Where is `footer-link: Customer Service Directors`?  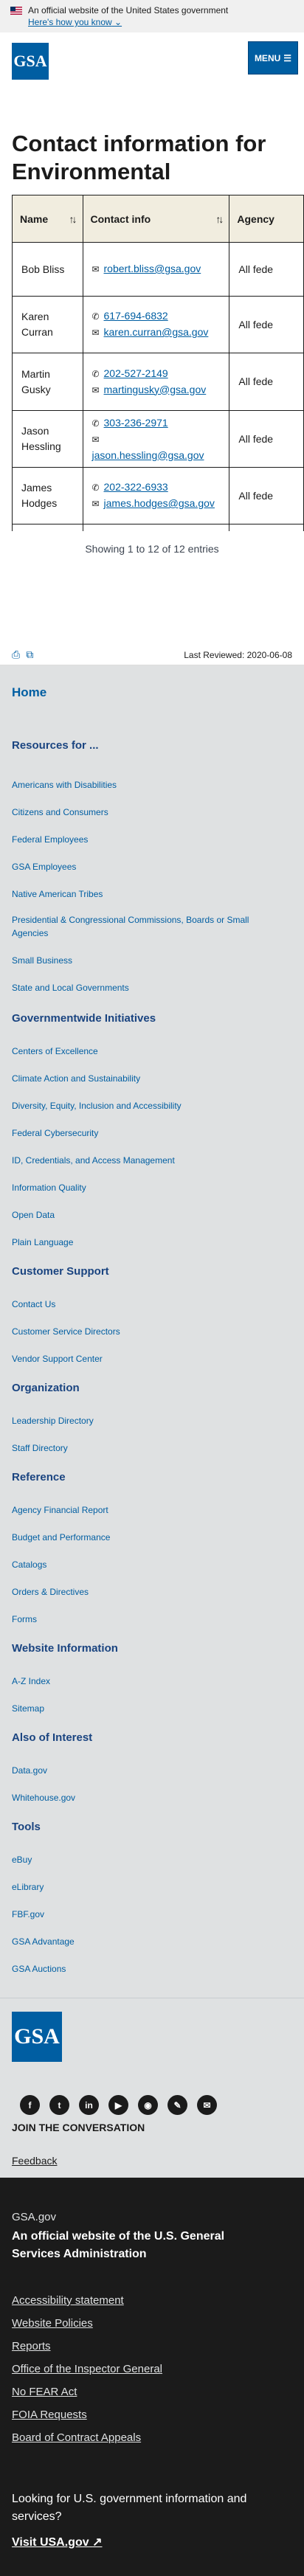 footer-link: Customer Service Directors is located at coordinates (149, 1332).